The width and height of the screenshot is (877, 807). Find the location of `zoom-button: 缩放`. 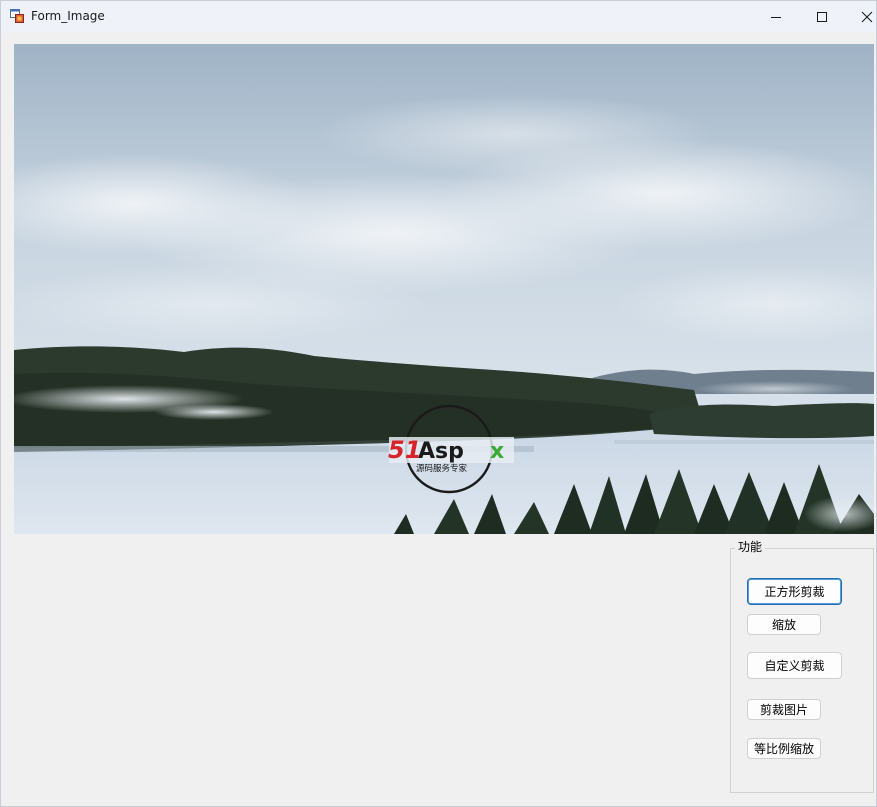

zoom-button: 缩放 is located at coordinates (784, 624).